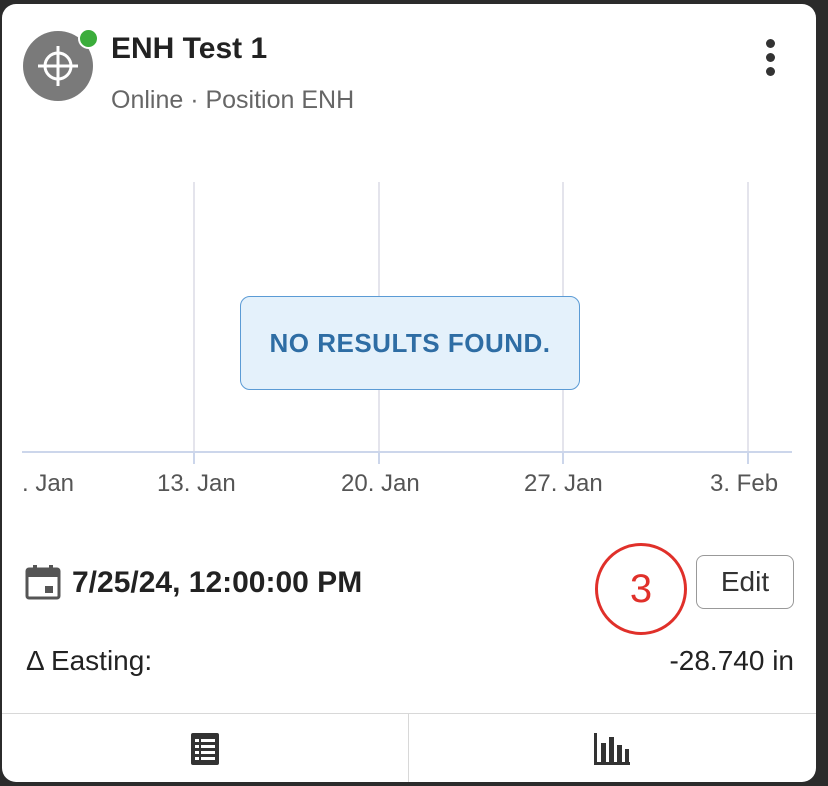 This screenshot has width=828, height=786. I want to click on x-tick-label: 3. Feb, so click(744, 483).